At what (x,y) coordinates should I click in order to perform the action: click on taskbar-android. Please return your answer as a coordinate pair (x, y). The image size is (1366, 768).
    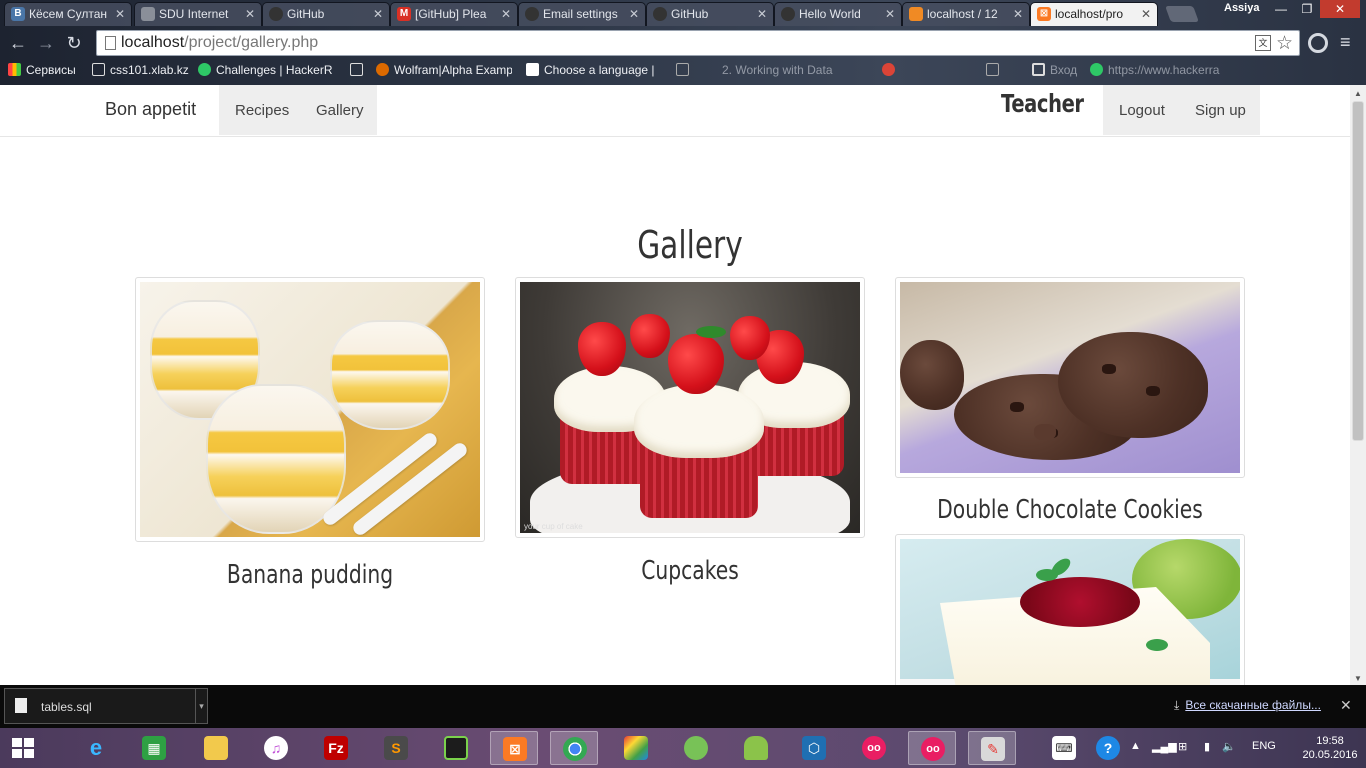
    Looking at the image, I should click on (756, 748).